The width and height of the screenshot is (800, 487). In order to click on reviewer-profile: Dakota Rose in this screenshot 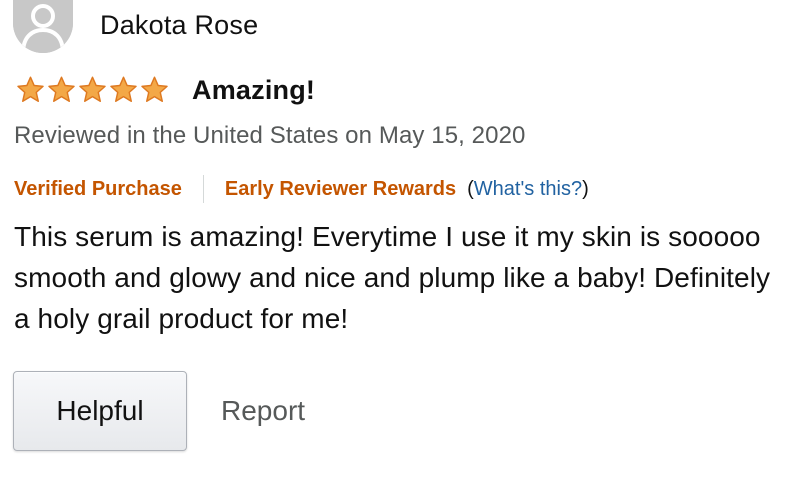, I will do `click(135, 27)`.